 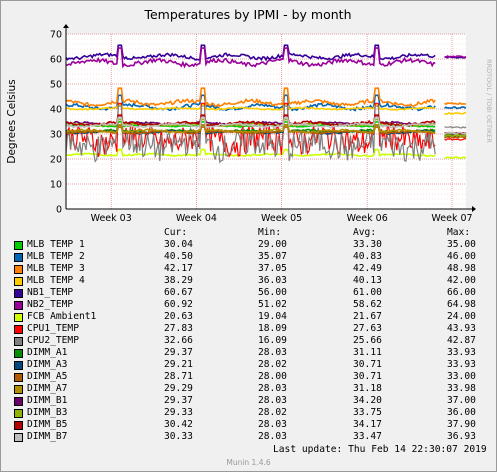 I want to click on y-tick-label: 40, so click(x=56, y=110).